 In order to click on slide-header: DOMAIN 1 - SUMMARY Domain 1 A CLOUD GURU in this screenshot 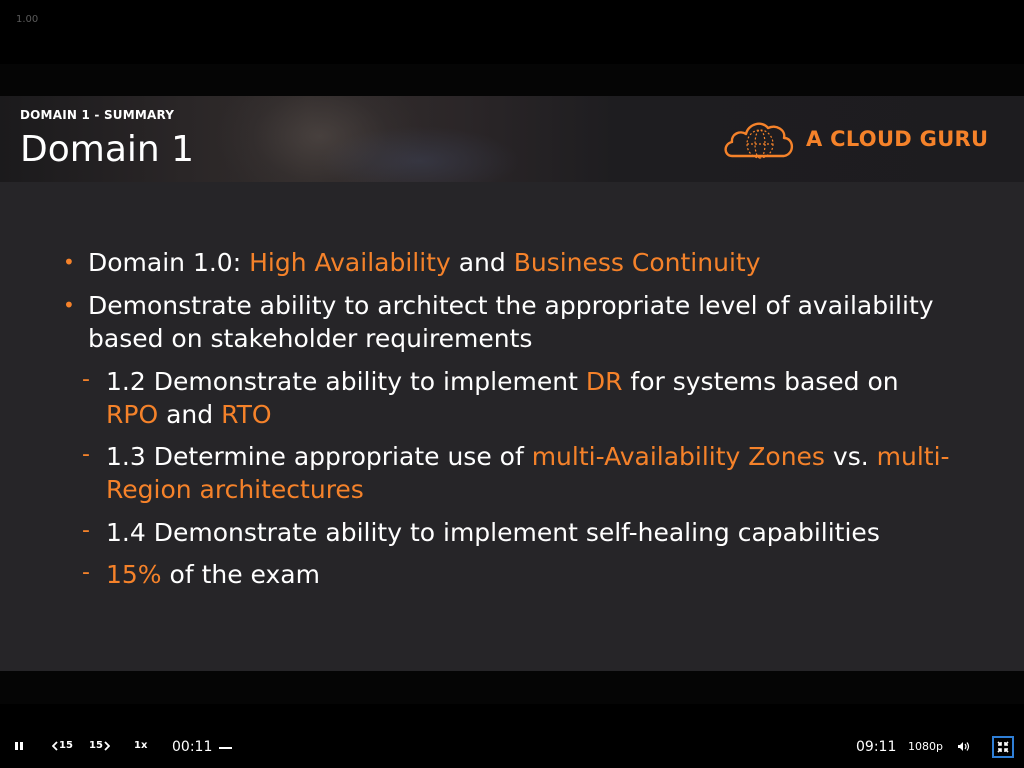, I will do `click(512, 139)`.